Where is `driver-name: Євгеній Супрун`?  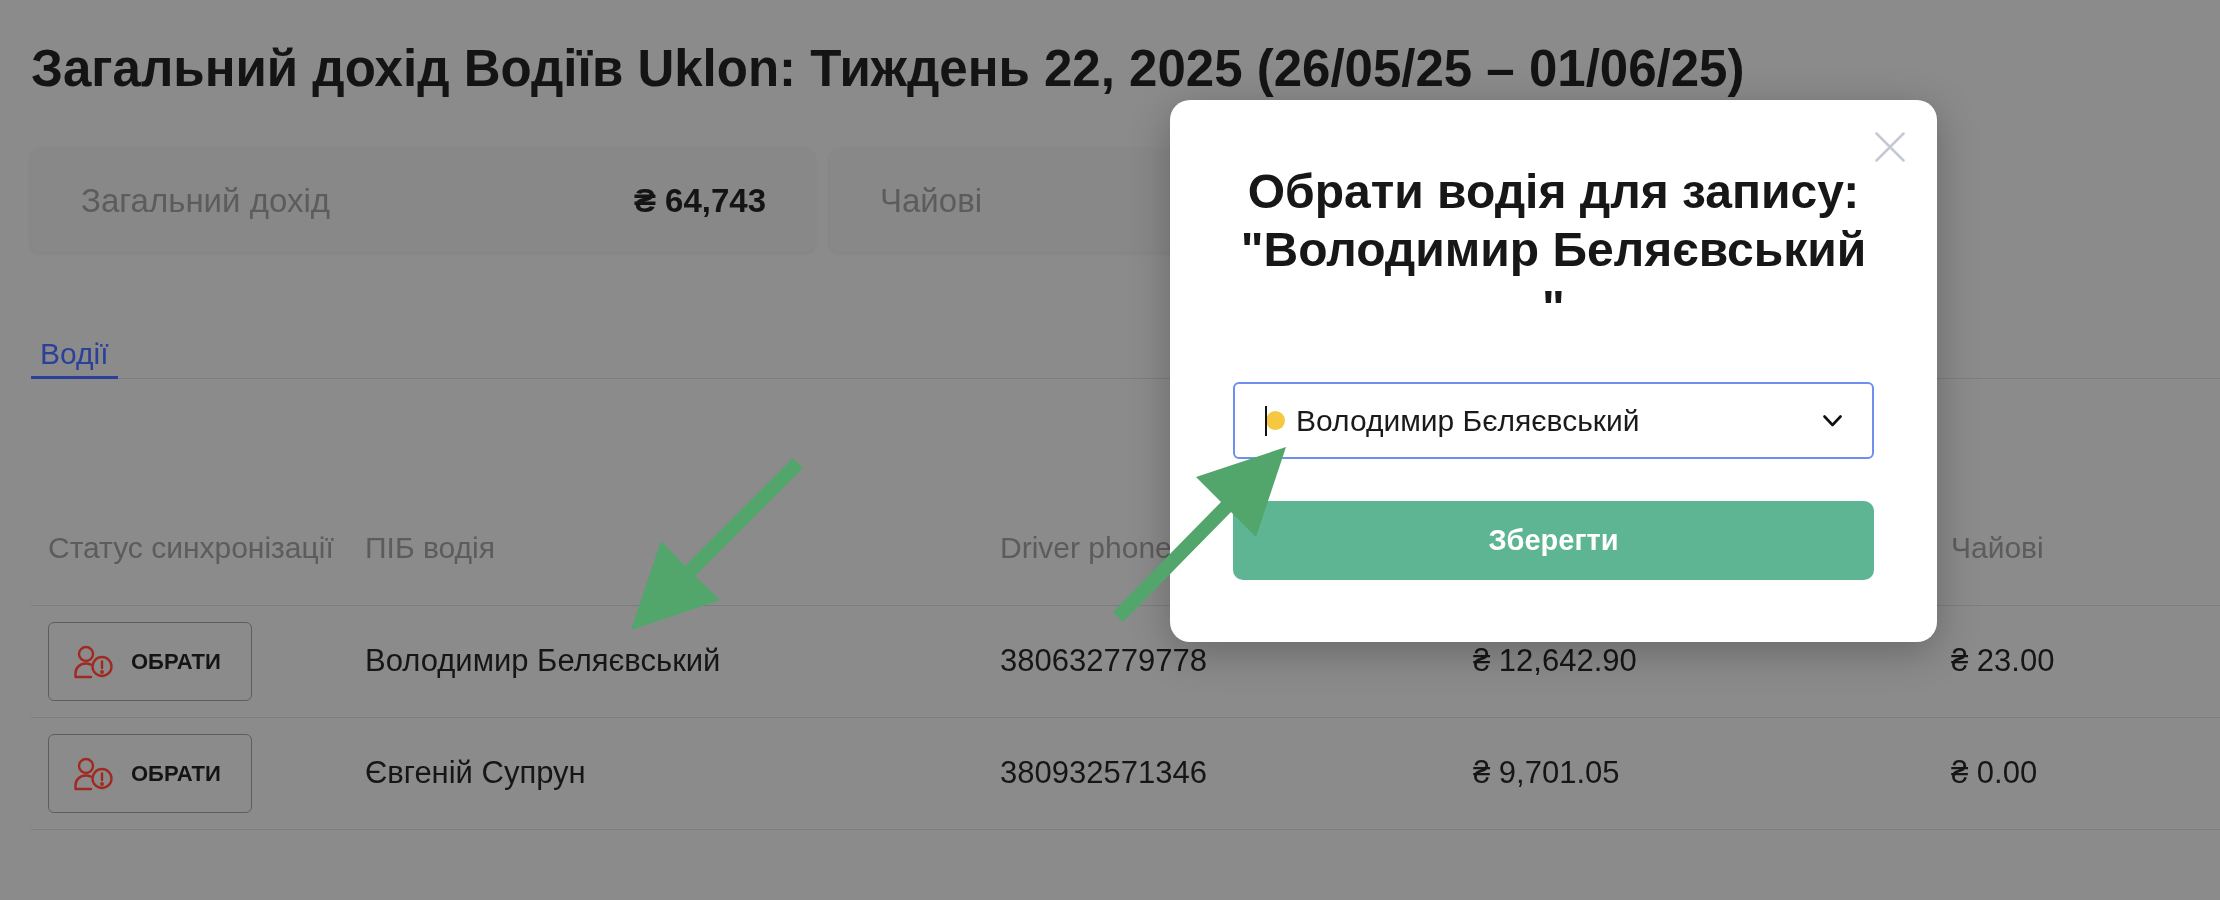 driver-name: Євгеній Супрун is located at coordinates (475, 773).